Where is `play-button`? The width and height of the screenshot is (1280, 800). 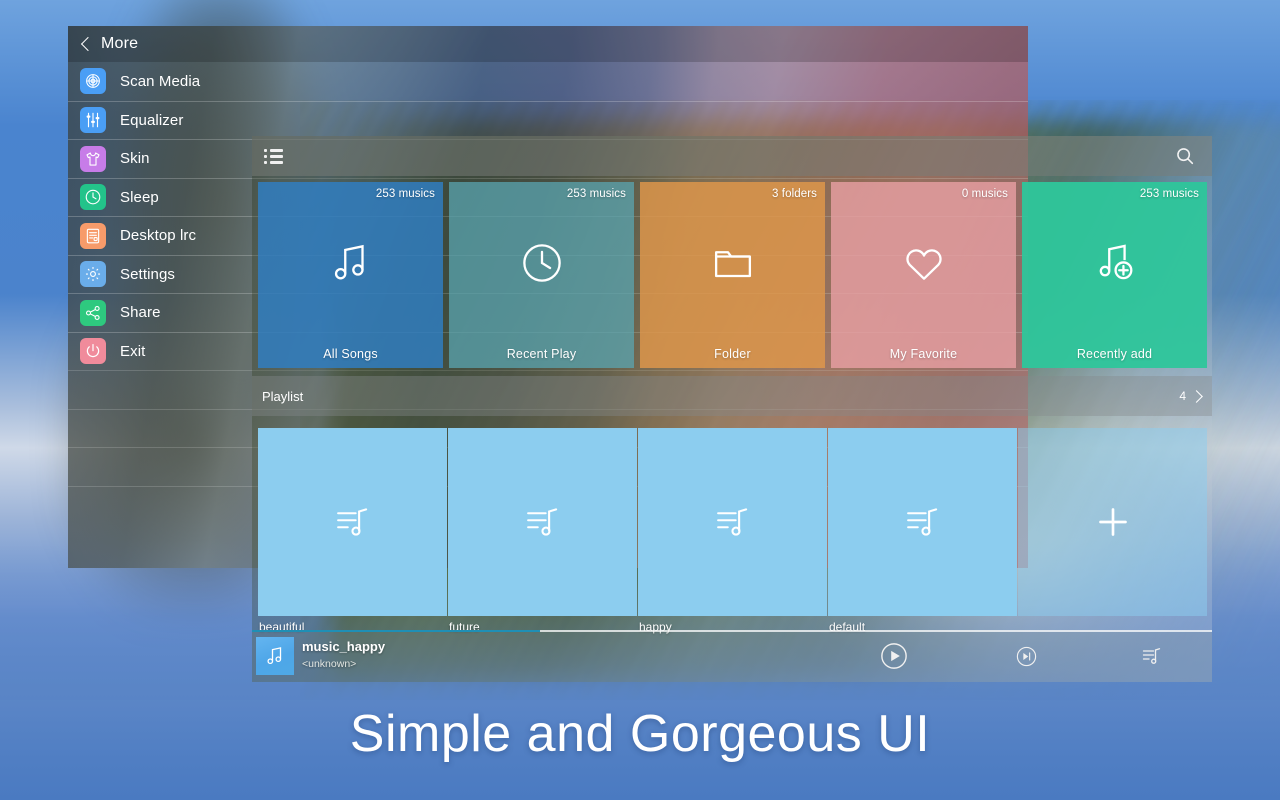
play-button is located at coordinates (894, 656).